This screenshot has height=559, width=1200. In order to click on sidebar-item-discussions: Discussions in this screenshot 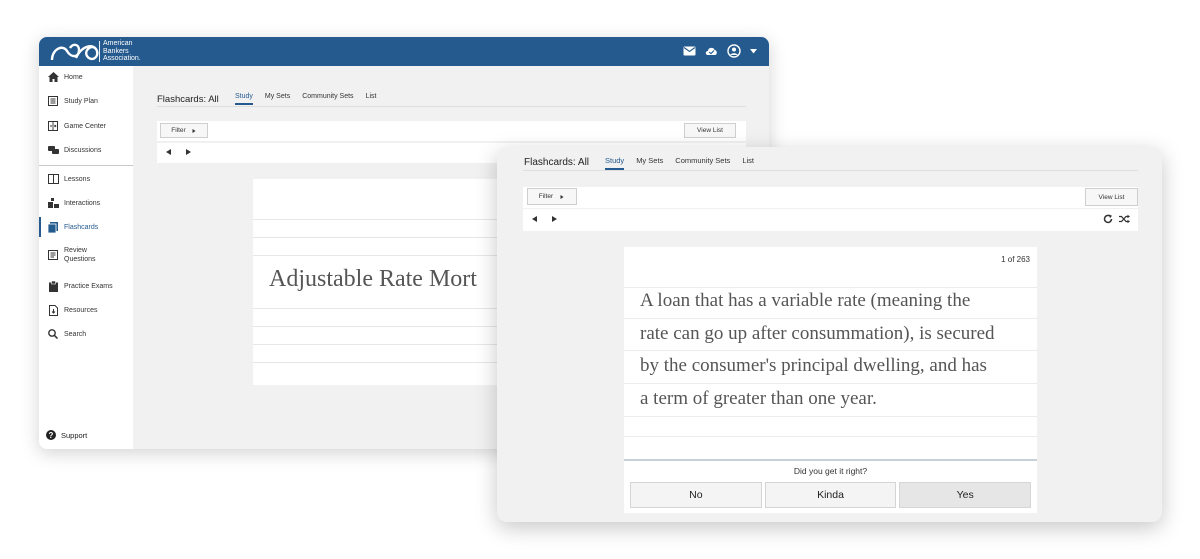, I will do `click(86, 150)`.